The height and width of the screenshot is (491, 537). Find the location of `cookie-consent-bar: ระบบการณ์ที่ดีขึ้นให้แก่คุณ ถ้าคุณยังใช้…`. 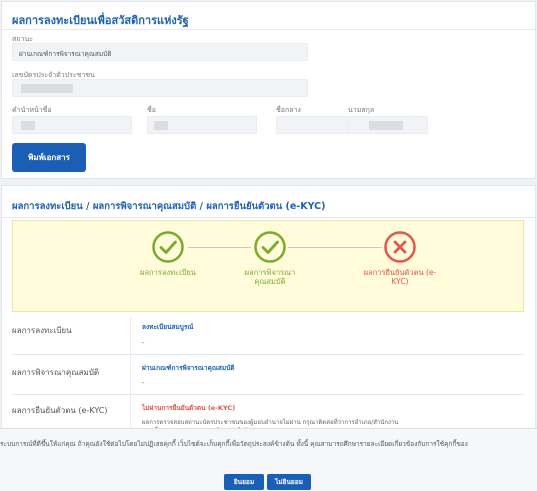

cookie-consent-bar: ระบบการณ์ที่ดีขึ้นให้แก่คุณ ถ้าคุณยังใช้… is located at coordinates (268, 459).